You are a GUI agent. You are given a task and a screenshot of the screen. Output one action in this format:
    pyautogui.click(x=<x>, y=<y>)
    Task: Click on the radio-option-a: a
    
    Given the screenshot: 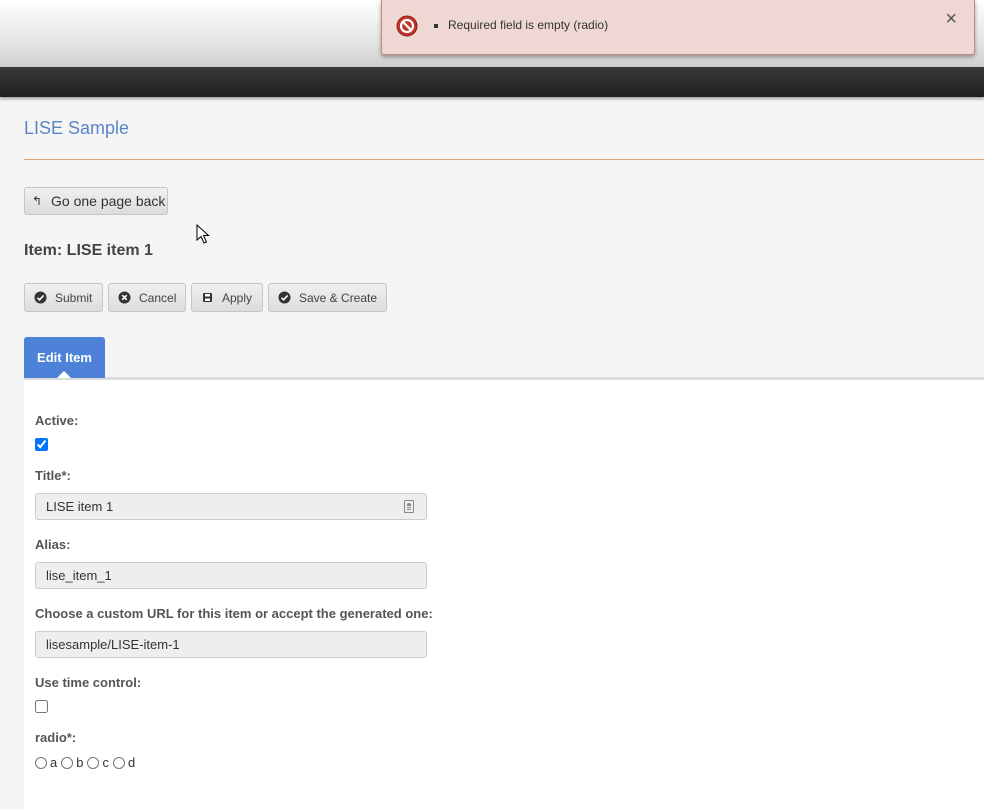 What is the action you would take?
    pyautogui.click(x=46, y=762)
    